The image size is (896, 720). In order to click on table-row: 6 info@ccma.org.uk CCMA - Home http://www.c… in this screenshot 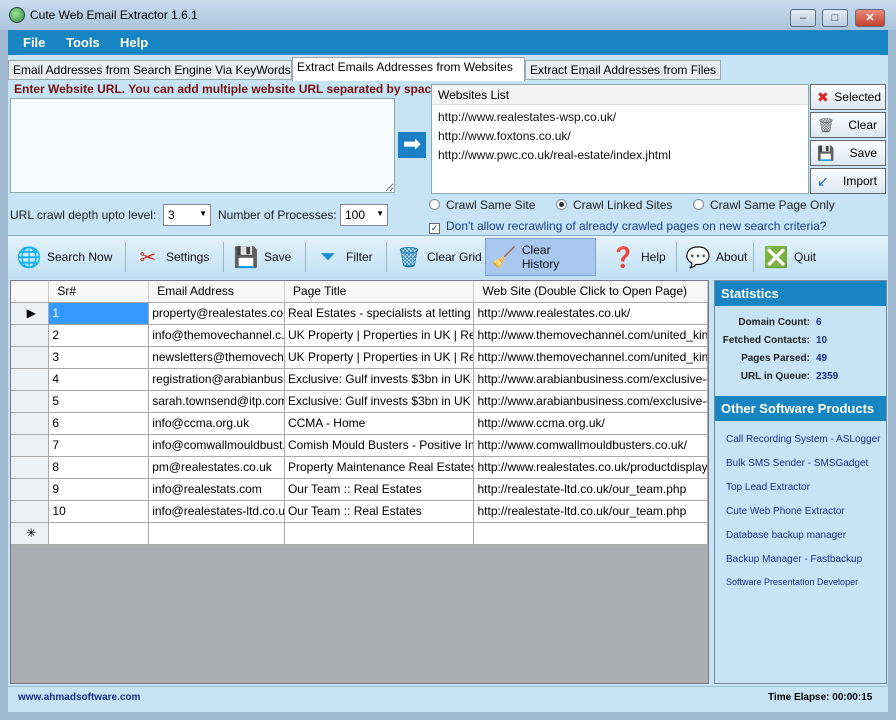, I will do `click(359, 423)`.